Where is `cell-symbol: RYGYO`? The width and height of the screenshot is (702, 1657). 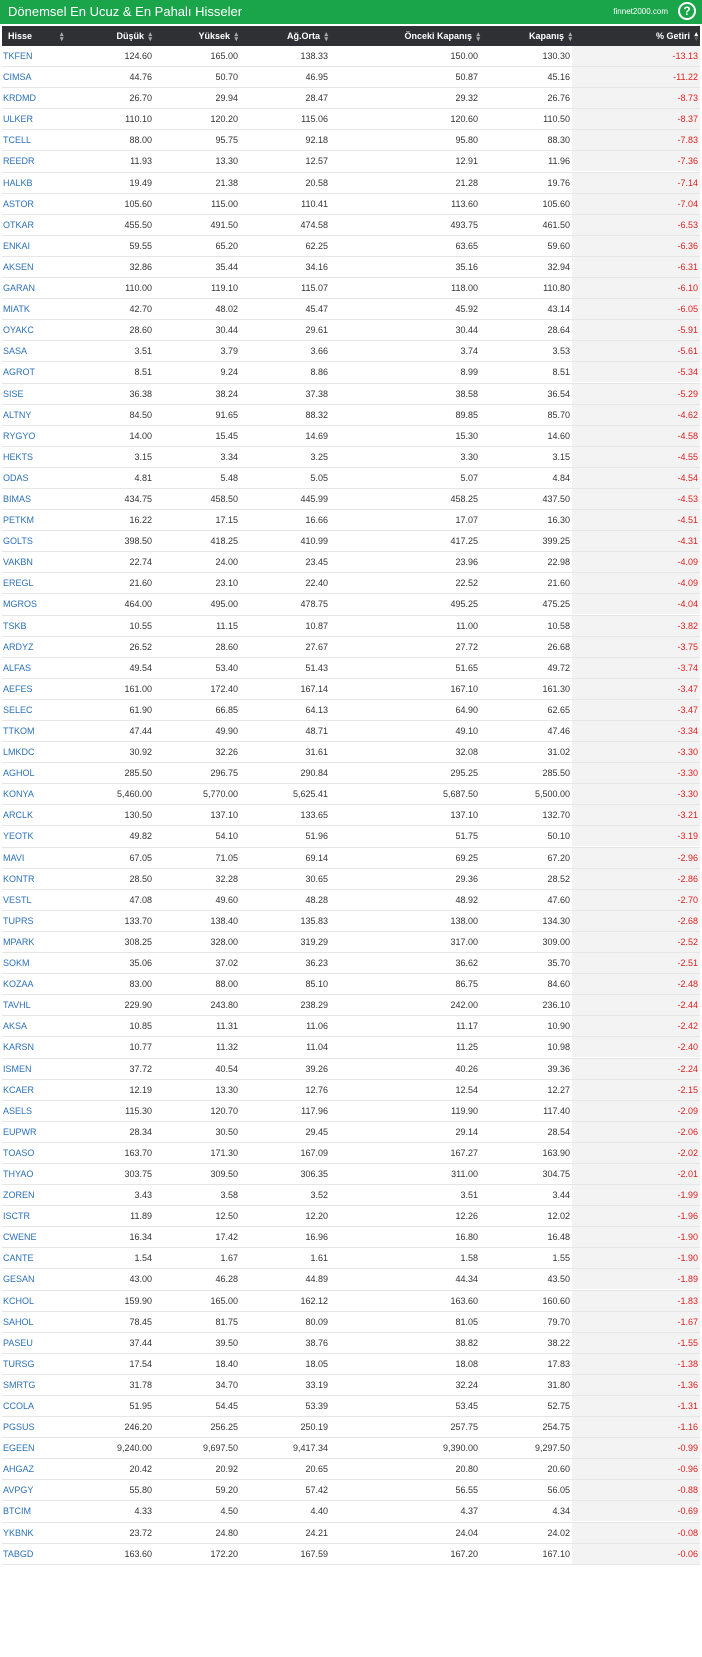
cell-symbol: RYGYO is located at coordinates (58, 436).